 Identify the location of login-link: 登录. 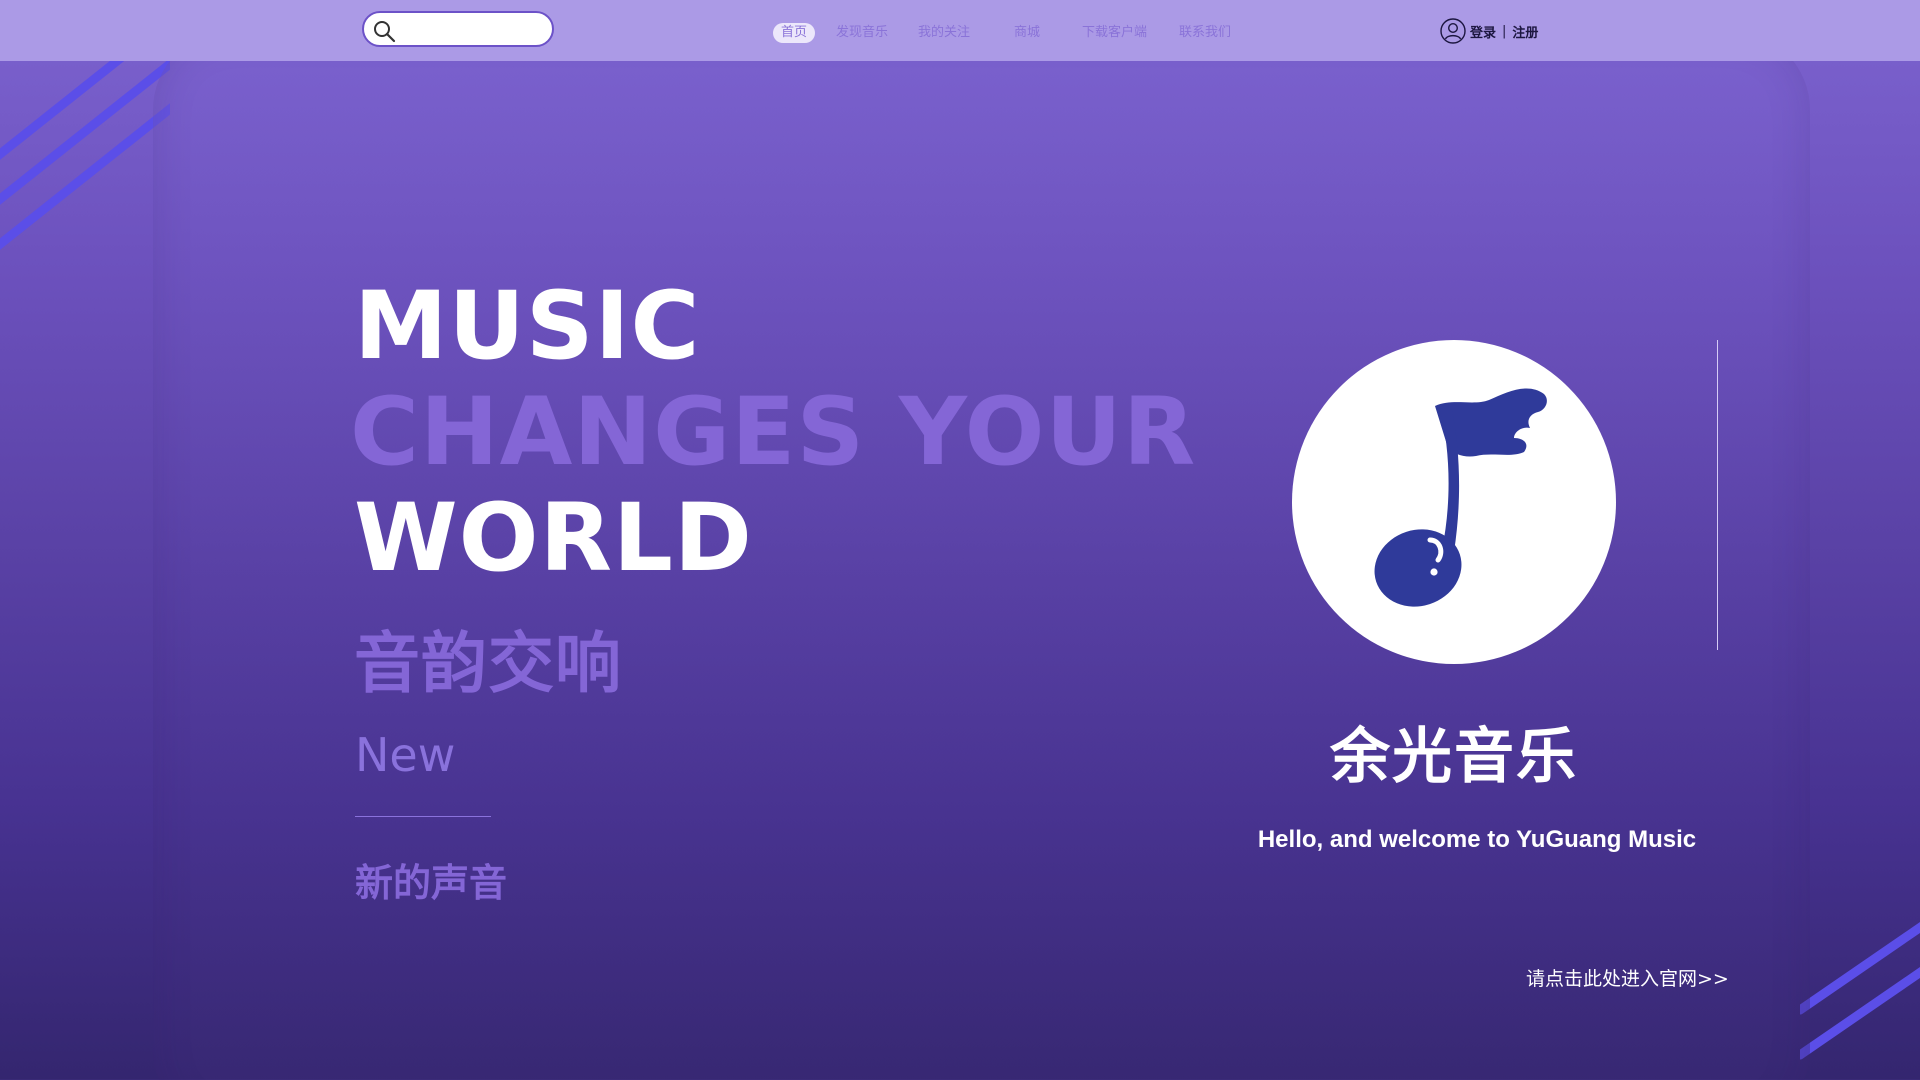
(1483, 31).